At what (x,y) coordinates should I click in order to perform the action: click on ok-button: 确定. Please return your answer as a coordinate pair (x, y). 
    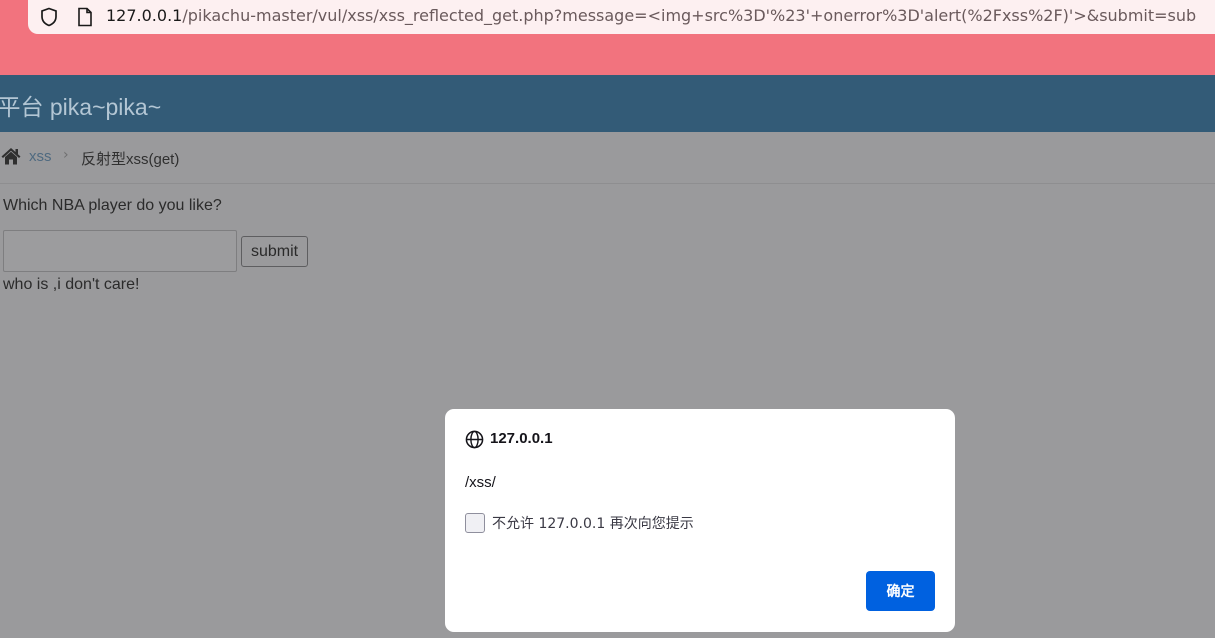
    Looking at the image, I should click on (900, 591).